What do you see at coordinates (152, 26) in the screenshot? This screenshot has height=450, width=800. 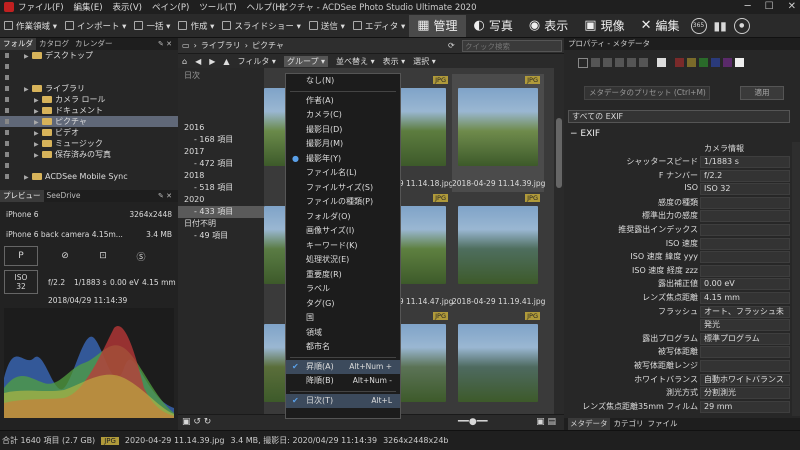 I see `batch-button: 一括 ▾` at bounding box center [152, 26].